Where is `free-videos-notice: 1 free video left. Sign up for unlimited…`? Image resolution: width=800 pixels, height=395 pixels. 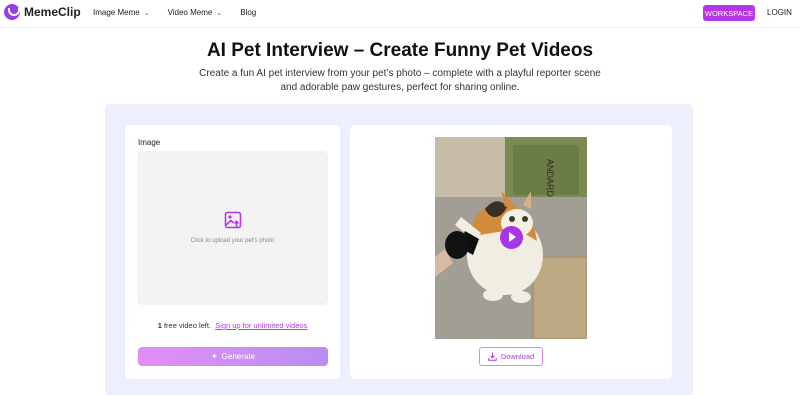
free-videos-notice: 1 free video left. Sign up for unlimited… is located at coordinates (232, 325).